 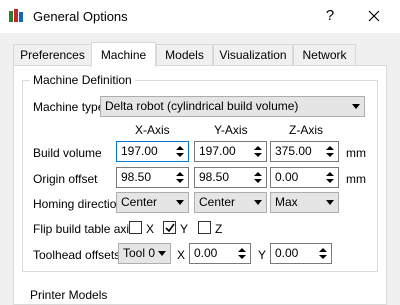 I want to click on homing-z-value: Max, so click(x=286, y=202).